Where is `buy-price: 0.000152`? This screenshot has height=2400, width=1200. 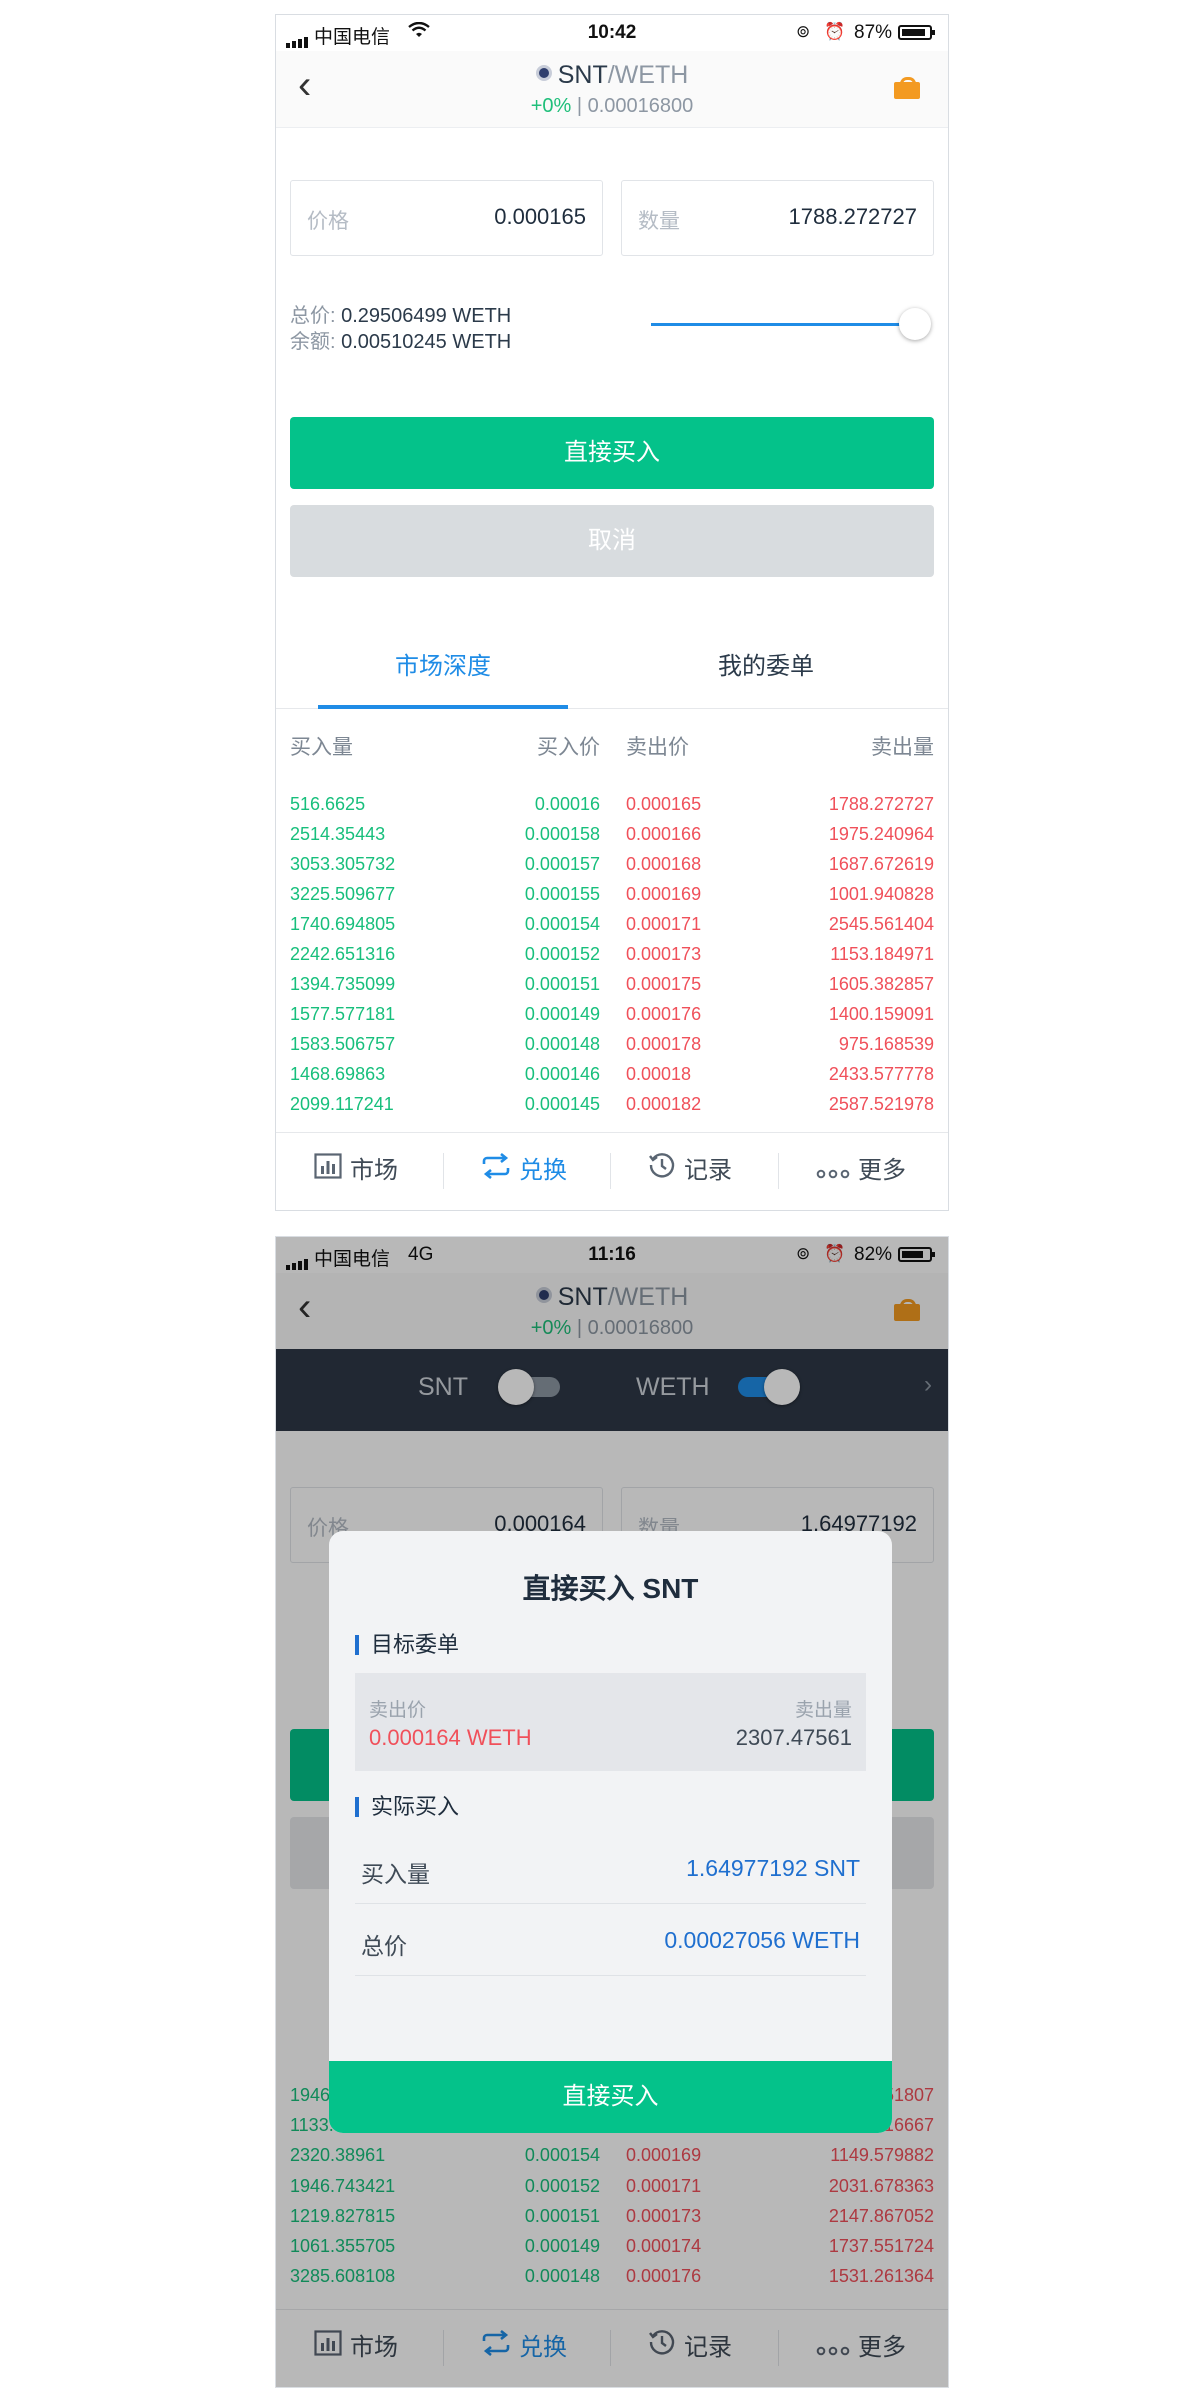
buy-price: 0.000152 is located at coordinates (562, 954).